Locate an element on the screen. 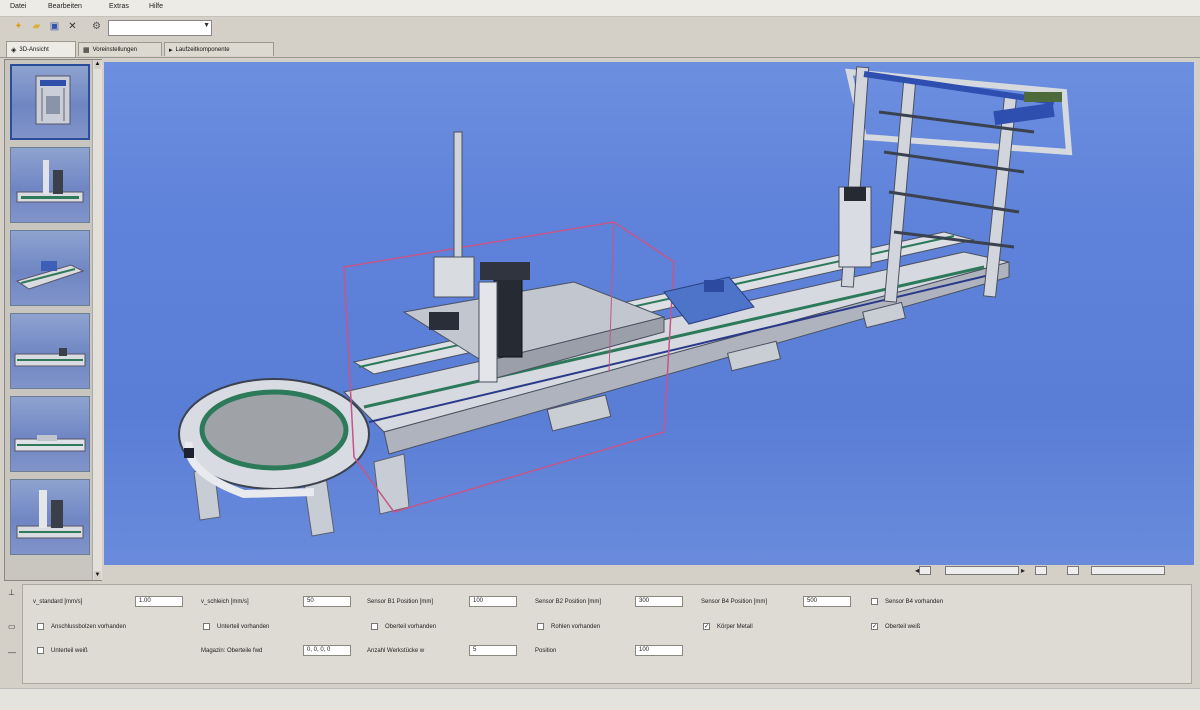 This screenshot has width=1200, height=710. toolbar: ✦ ▰ ▣ ✕ ⚙ ▼ is located at coordinates (600, 28).